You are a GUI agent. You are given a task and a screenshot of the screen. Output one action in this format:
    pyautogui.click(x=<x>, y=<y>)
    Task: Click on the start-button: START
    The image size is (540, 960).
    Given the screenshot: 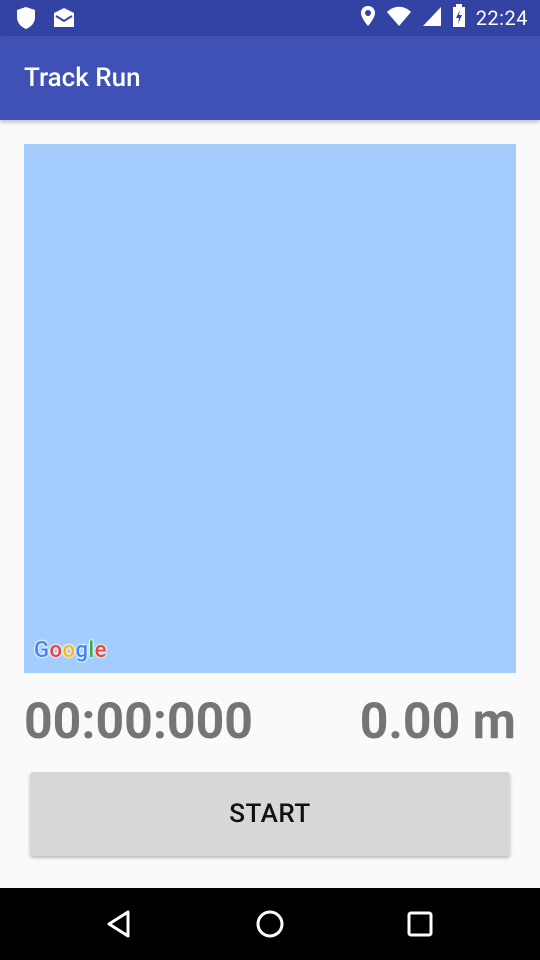 What is the action you would take?
    pyautogui.click(x=270, y=814)
    